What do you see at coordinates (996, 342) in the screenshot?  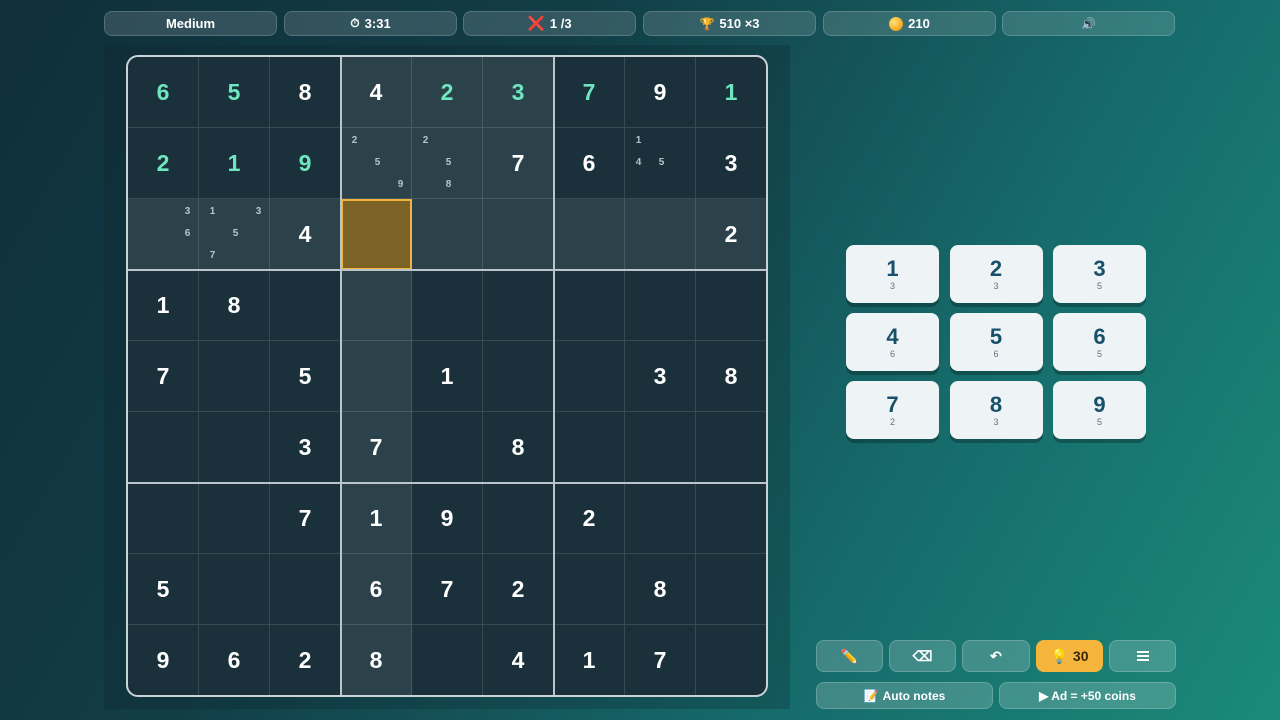 I see `number-key: 56` at bounding box center [996, 342].